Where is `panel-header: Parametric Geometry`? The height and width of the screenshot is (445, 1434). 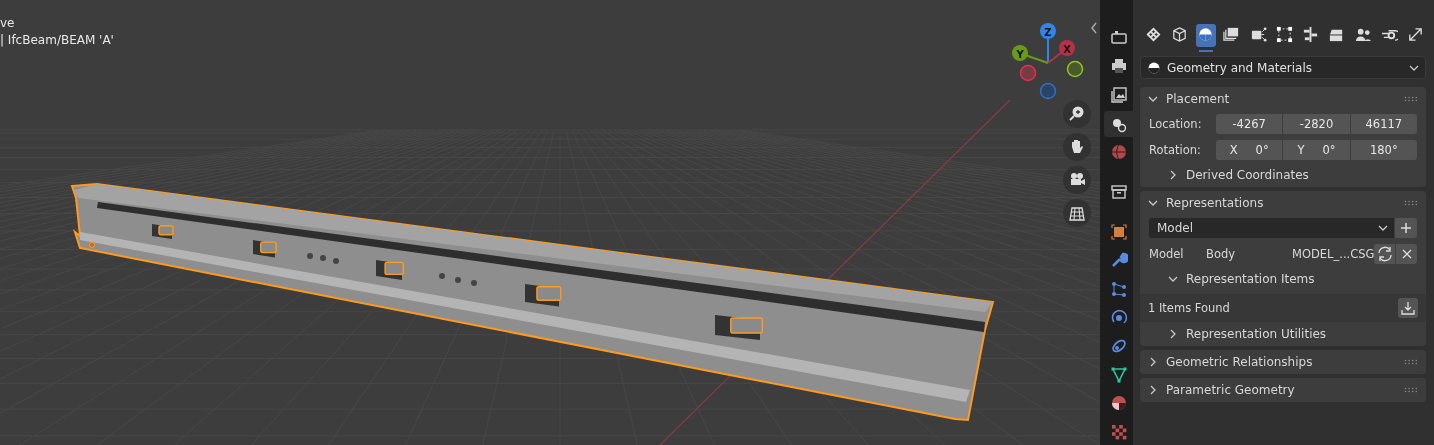 panel-header: Parametric Geometry is located at coordinates (1283, 390).